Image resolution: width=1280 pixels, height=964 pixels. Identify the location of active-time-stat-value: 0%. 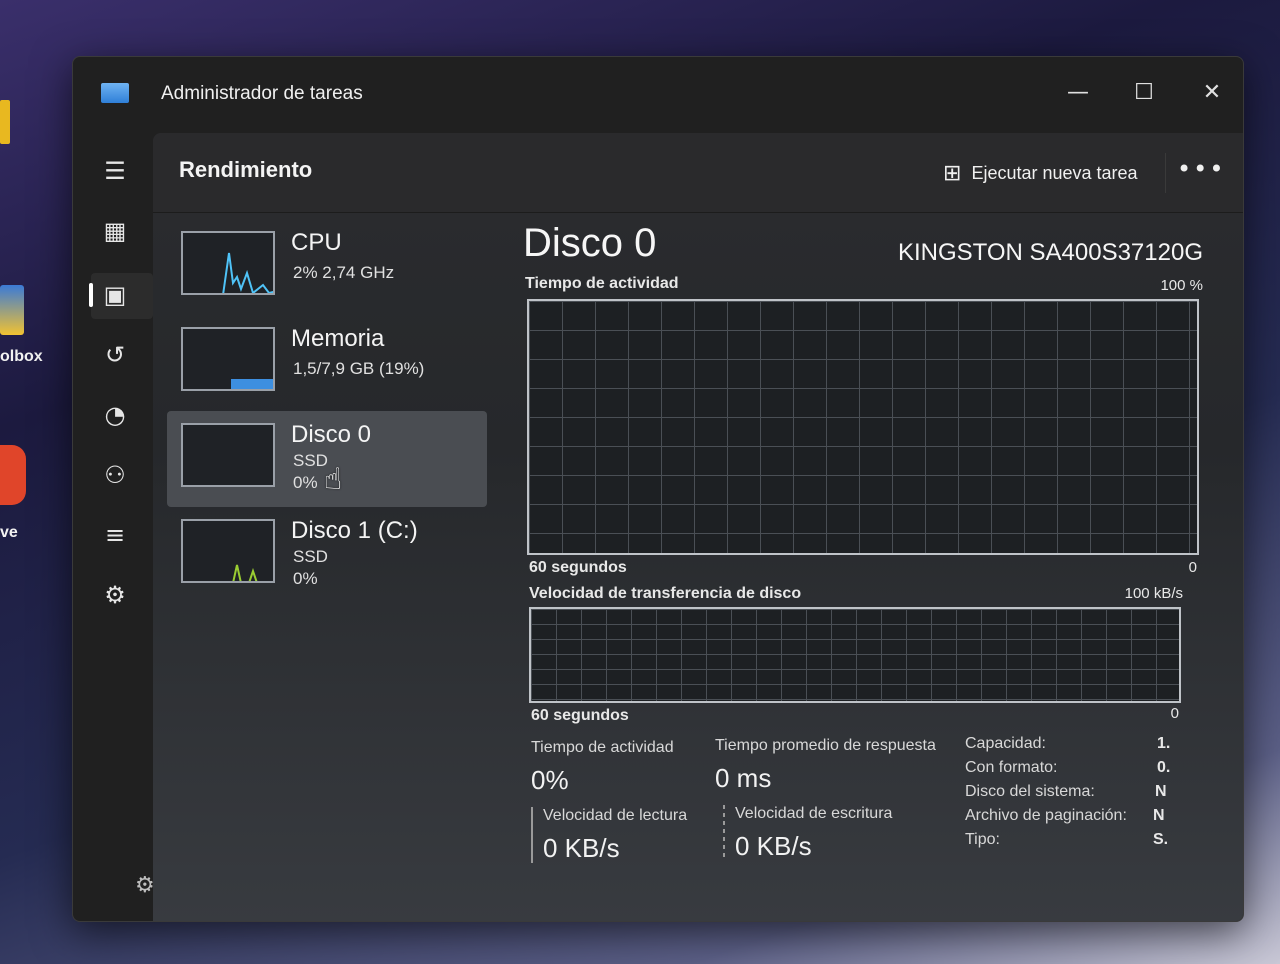
(550, 780).